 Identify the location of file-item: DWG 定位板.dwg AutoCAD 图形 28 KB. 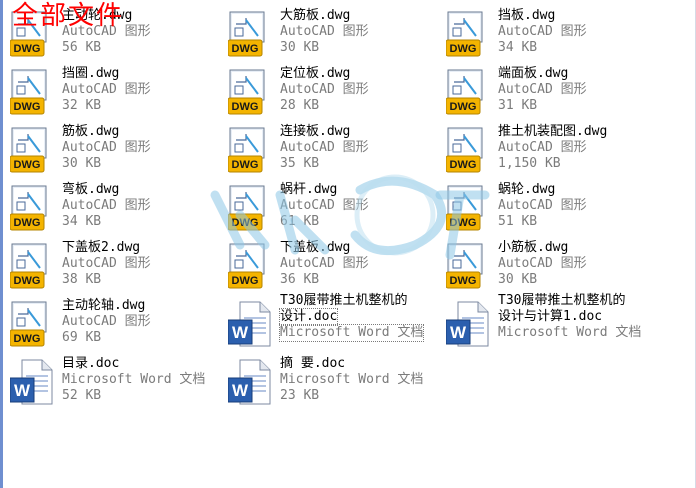
(335, 94).